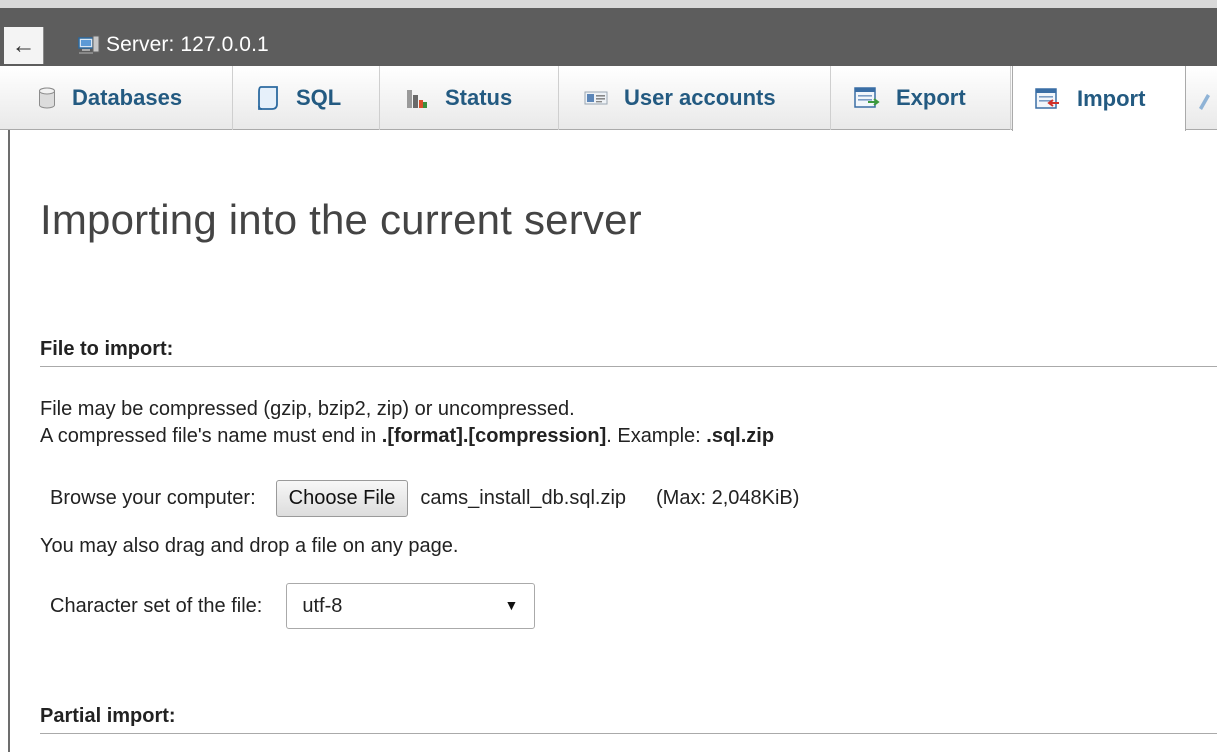  Describe the element at coordinates (523, 497) in the screenshot. I see `selected-file-name: cams_install_db.sql.zip` at that location.